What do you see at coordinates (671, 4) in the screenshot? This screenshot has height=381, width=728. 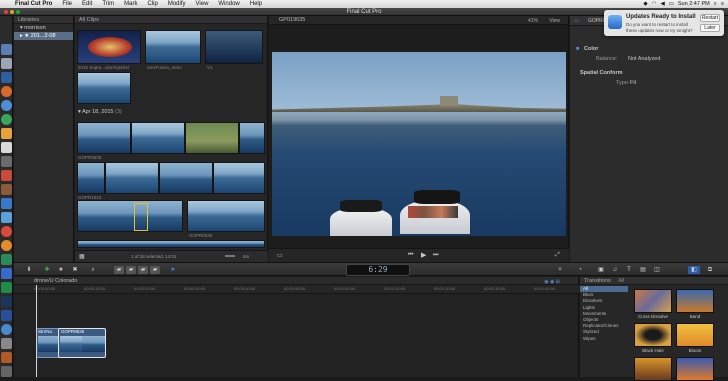 I see `battery-icon: ▭` at bounding box center [671, 4].